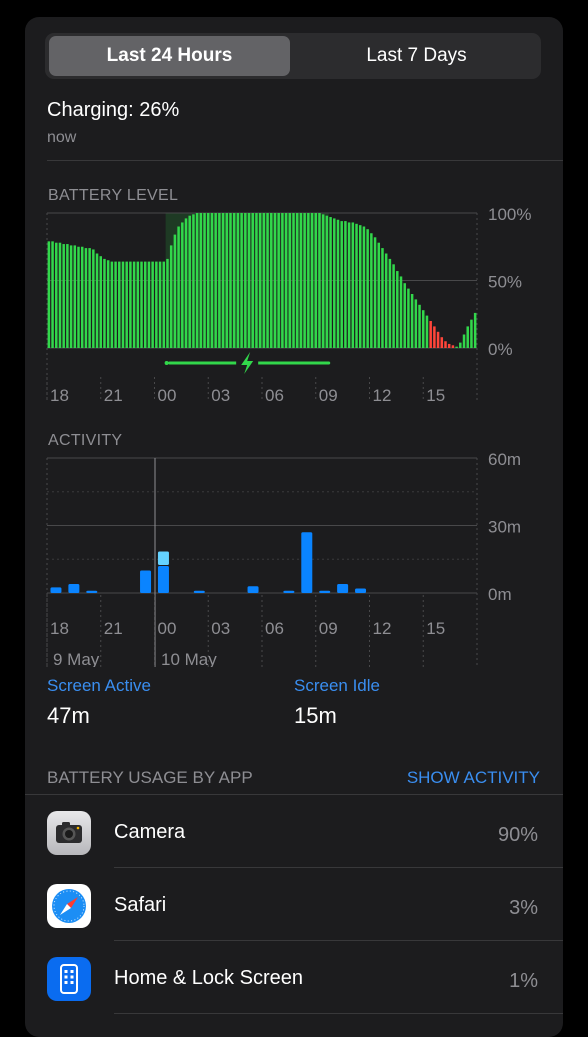 Image resolution: width=588 pixels, height=1037 pixels. I want to click on app-row-camera: Camera 90%, so click(294, 831).